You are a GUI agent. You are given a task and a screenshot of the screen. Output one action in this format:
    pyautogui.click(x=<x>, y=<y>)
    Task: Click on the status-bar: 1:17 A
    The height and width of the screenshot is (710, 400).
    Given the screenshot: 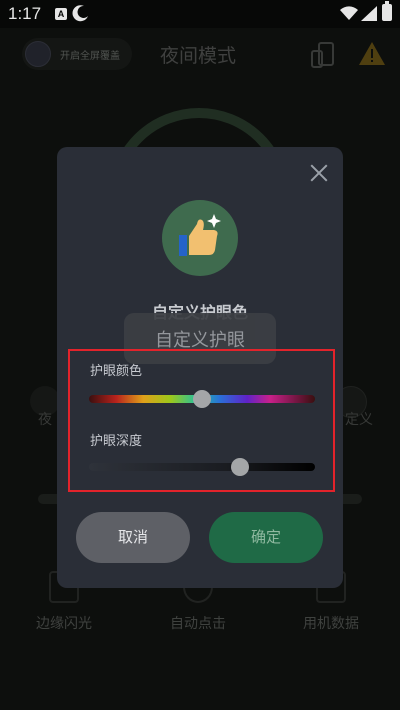 What is the action you would take?
    pyautogui.click(x=200, y=14)
    